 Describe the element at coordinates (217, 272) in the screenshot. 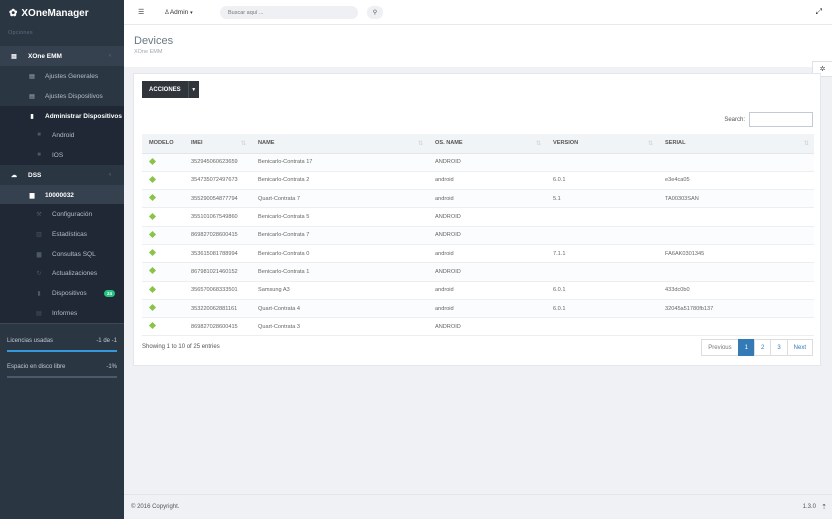

I see `table-cell: 867981021460152` at that location.